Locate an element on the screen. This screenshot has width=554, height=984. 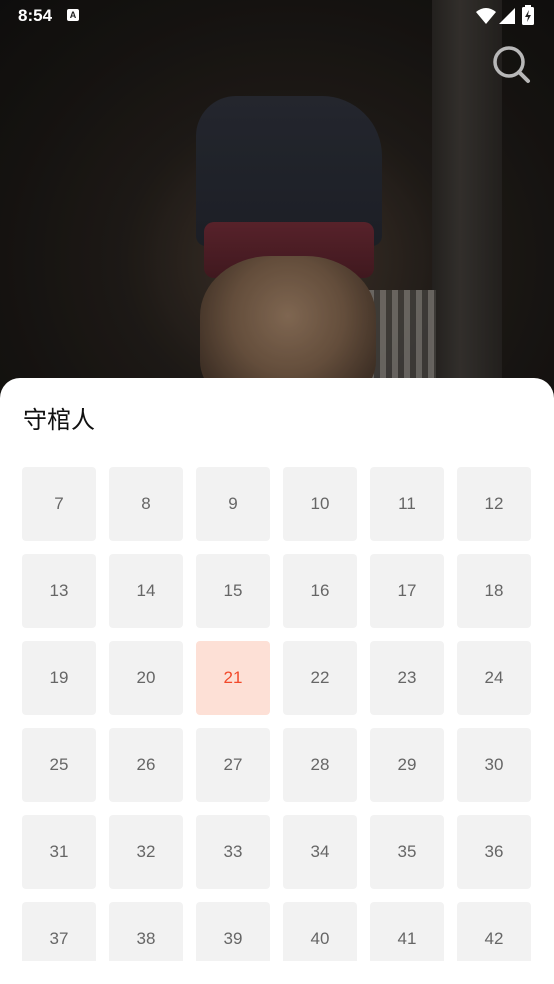
signal-icon is located at coordinates (507, 16).